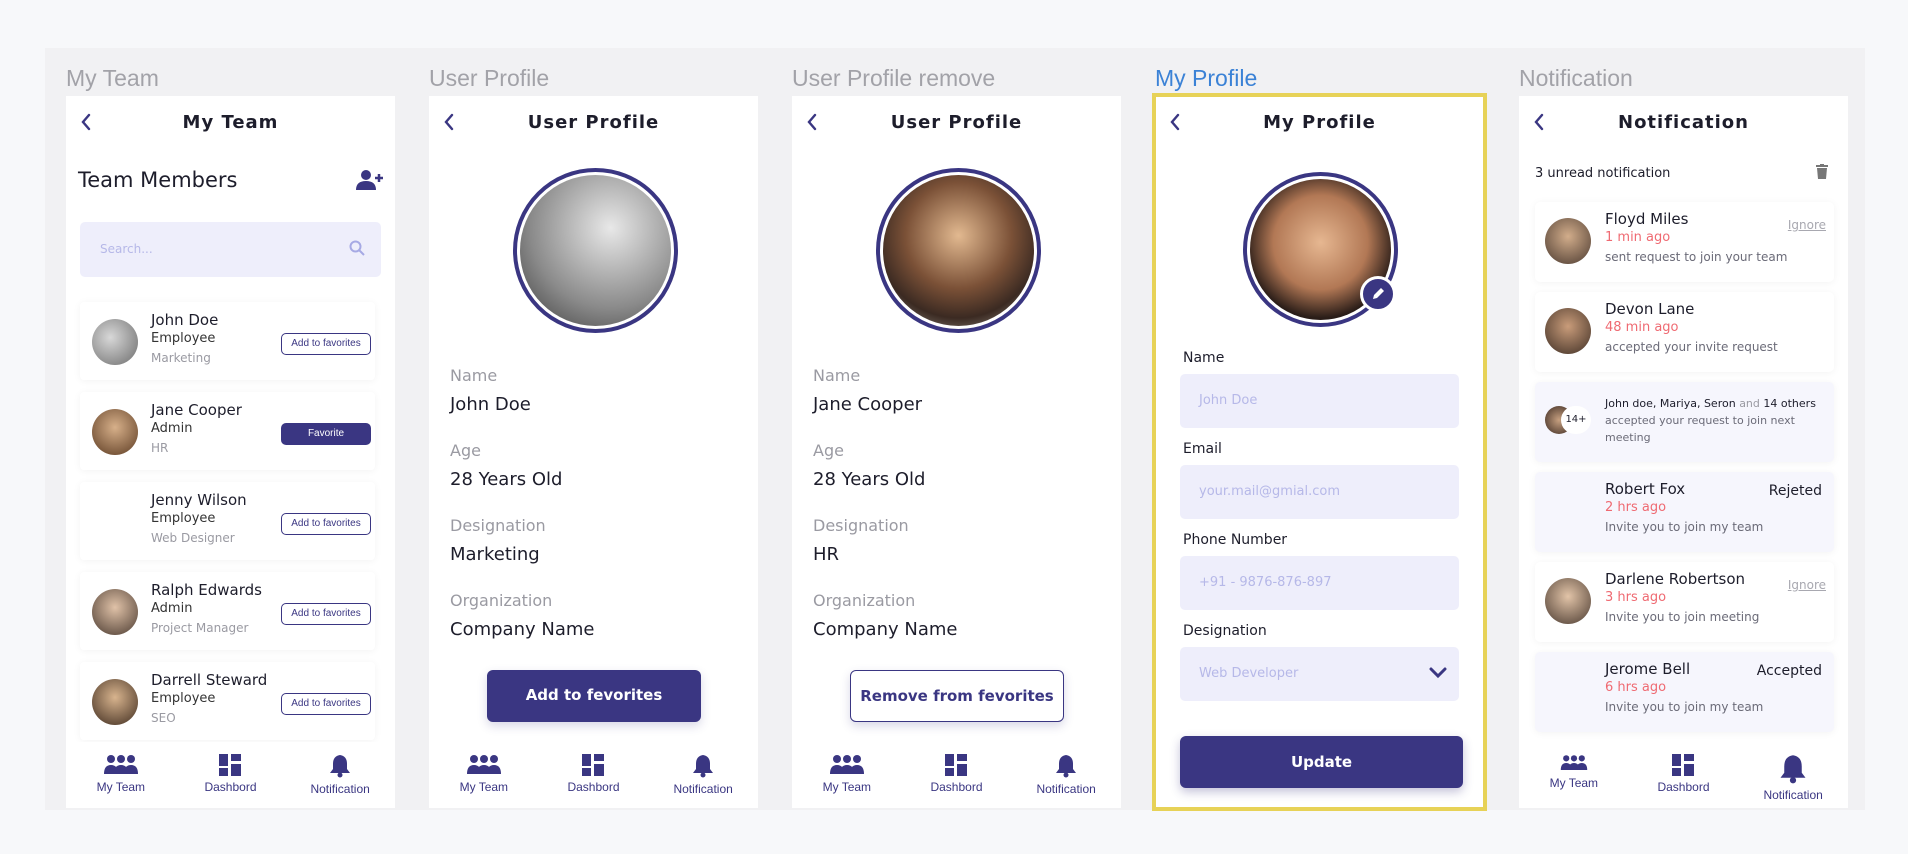 The height and width of the screenshot is (854, 1908). I want to click on pencil-icon, so click(1378, 293).